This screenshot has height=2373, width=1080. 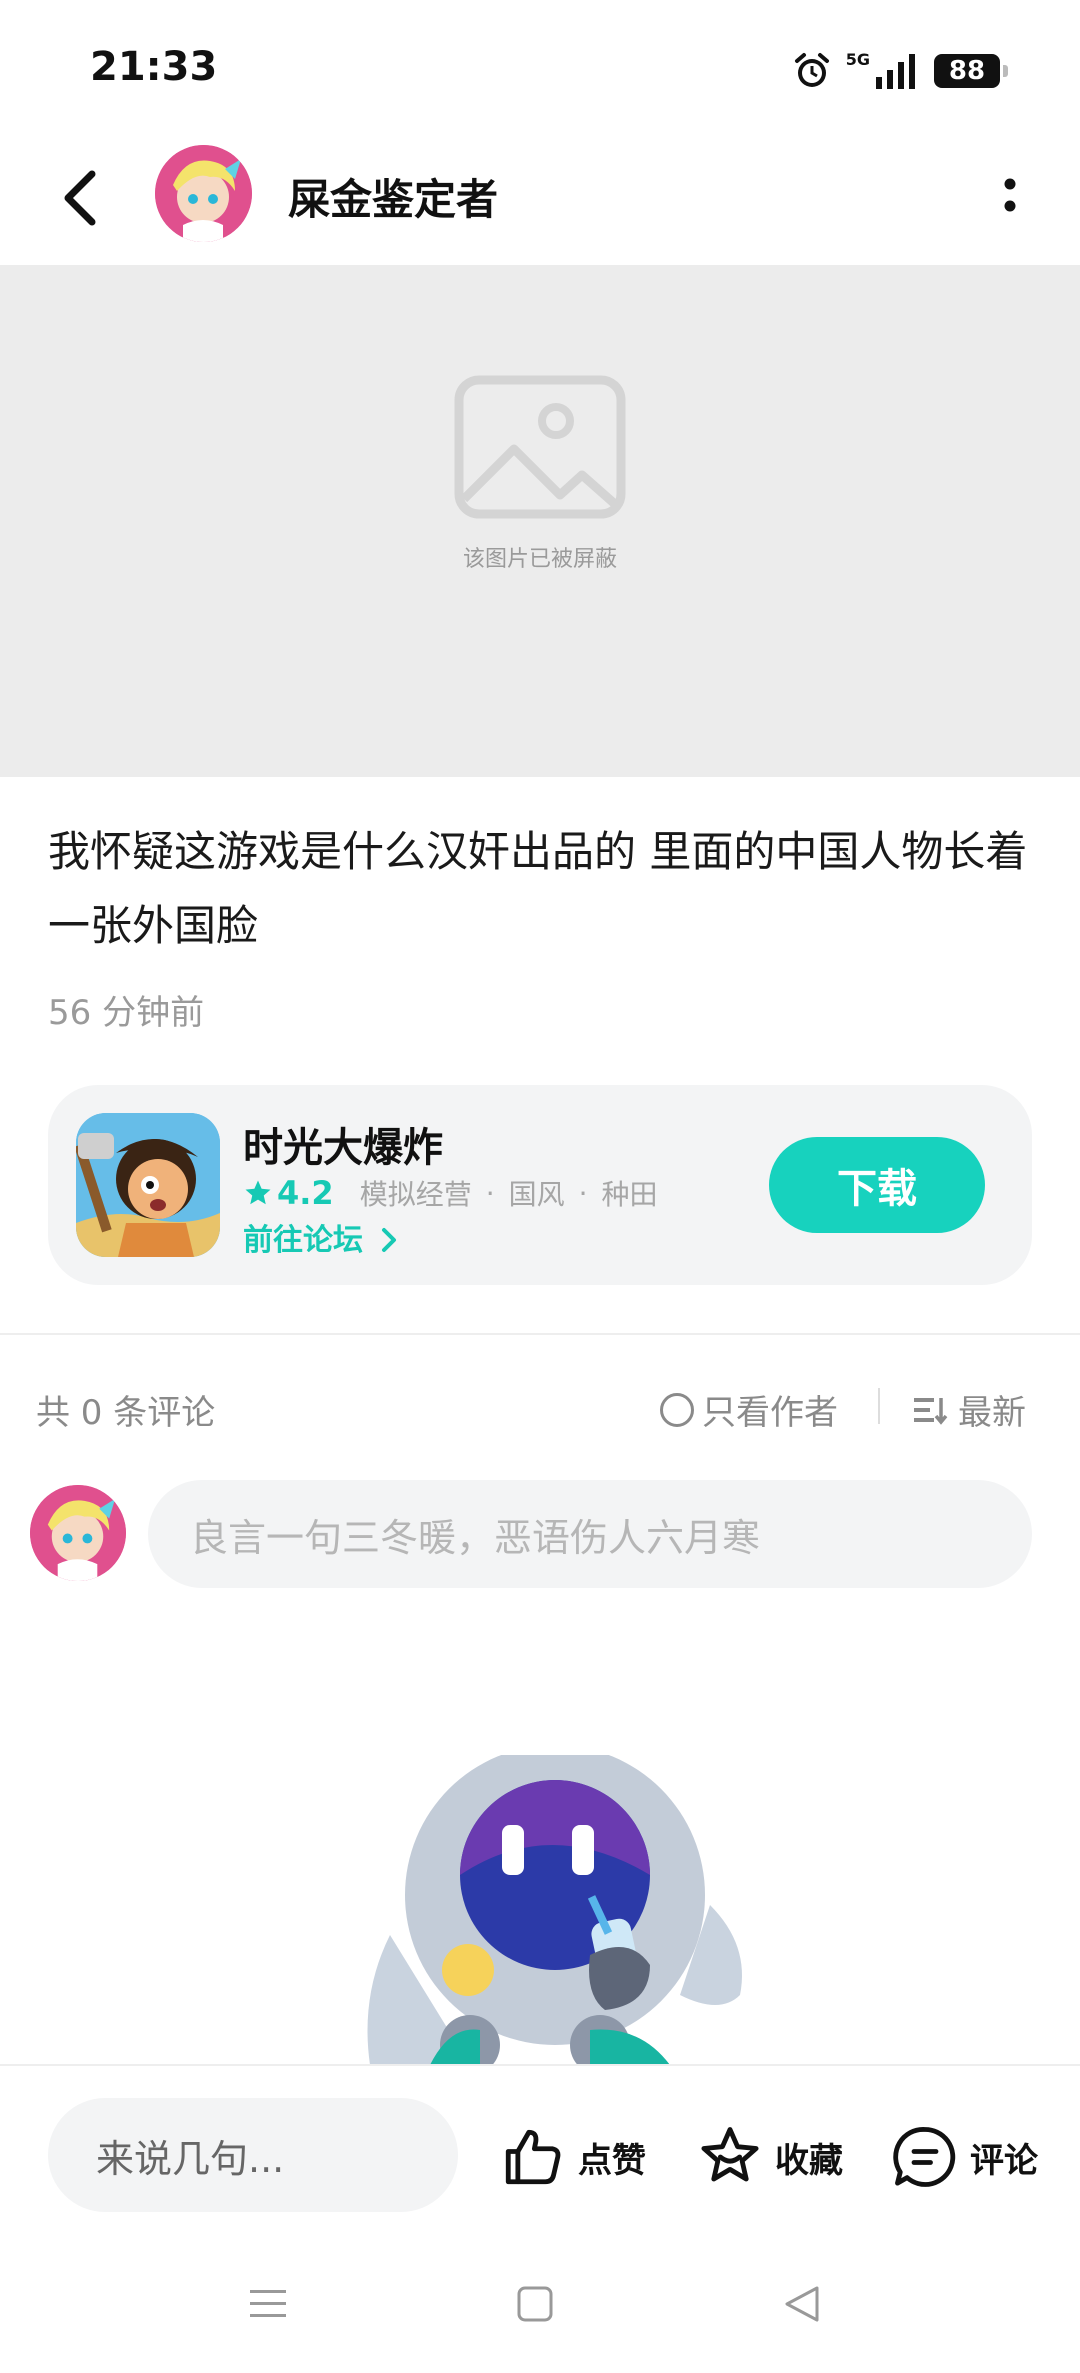 I want to click on author-avatar, so click(x=203, y=193).